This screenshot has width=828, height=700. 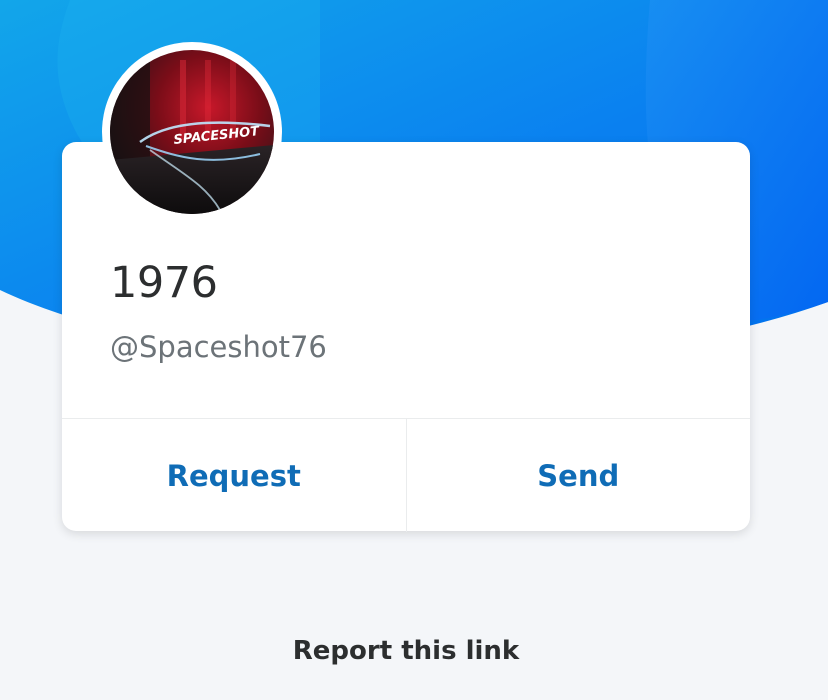 What do you see at coordinates (406, 651) in the screenshot?
I see `report-link: Report this link` at bounding box center [406, 651].